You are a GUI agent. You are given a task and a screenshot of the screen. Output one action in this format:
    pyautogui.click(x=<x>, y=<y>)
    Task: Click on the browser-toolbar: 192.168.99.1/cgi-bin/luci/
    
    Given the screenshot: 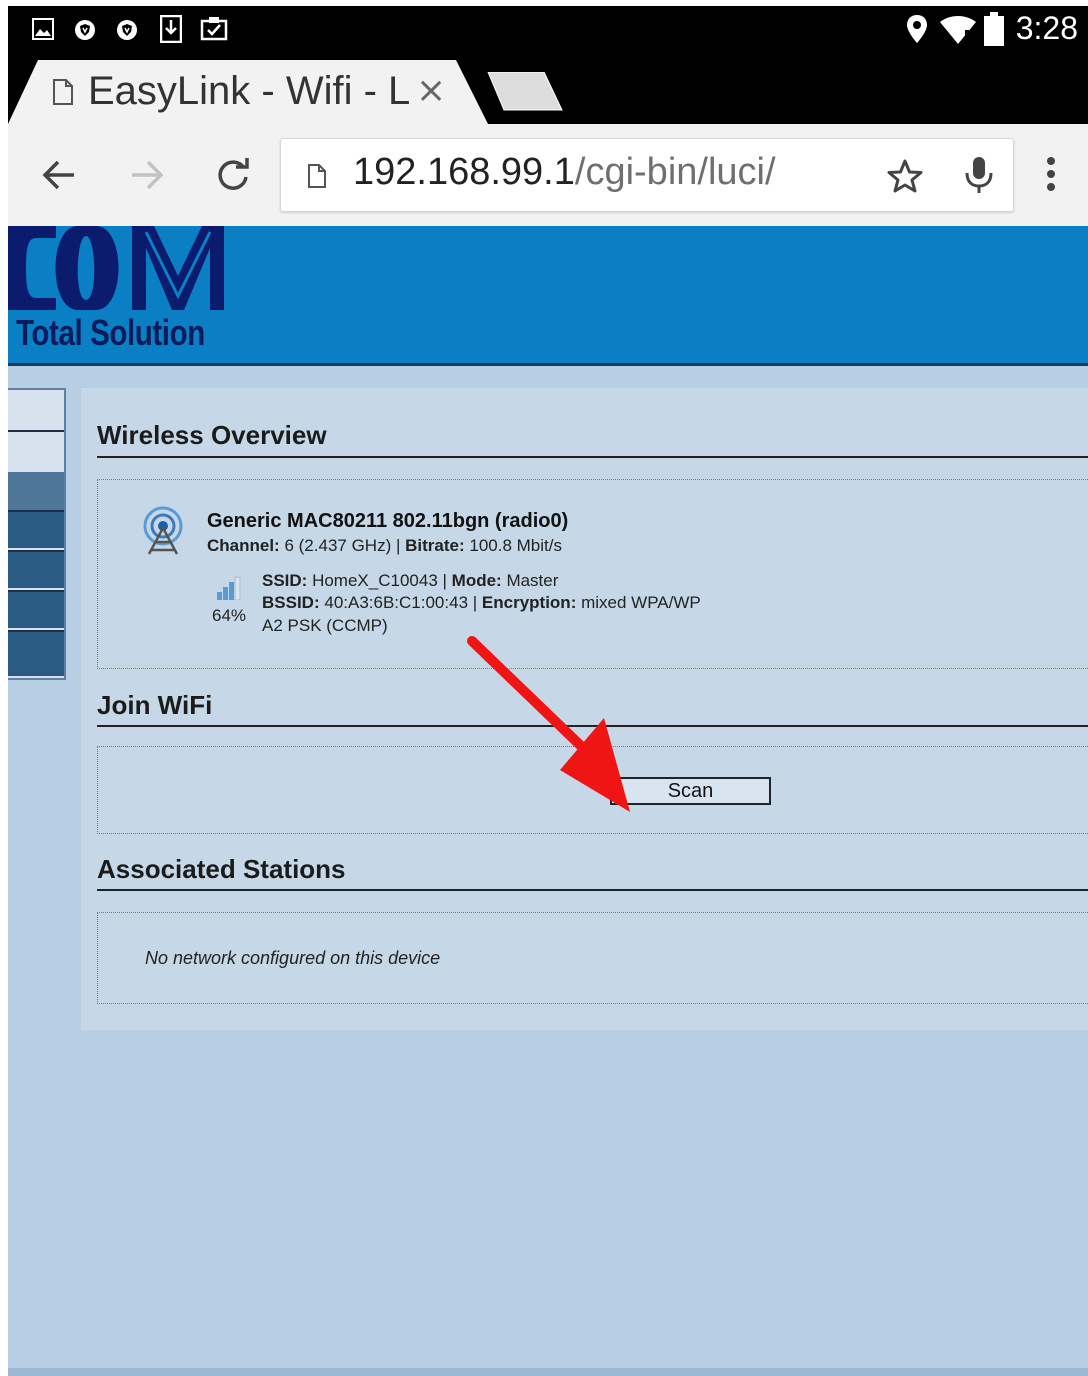 What is the action you would take?
    pyautogui.click(x=548, y=175)
    